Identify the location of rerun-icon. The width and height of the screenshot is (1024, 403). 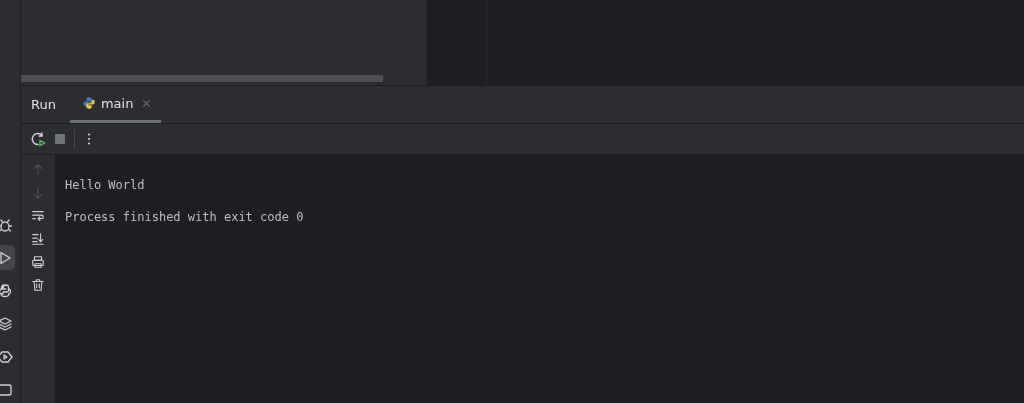
(38, 139).